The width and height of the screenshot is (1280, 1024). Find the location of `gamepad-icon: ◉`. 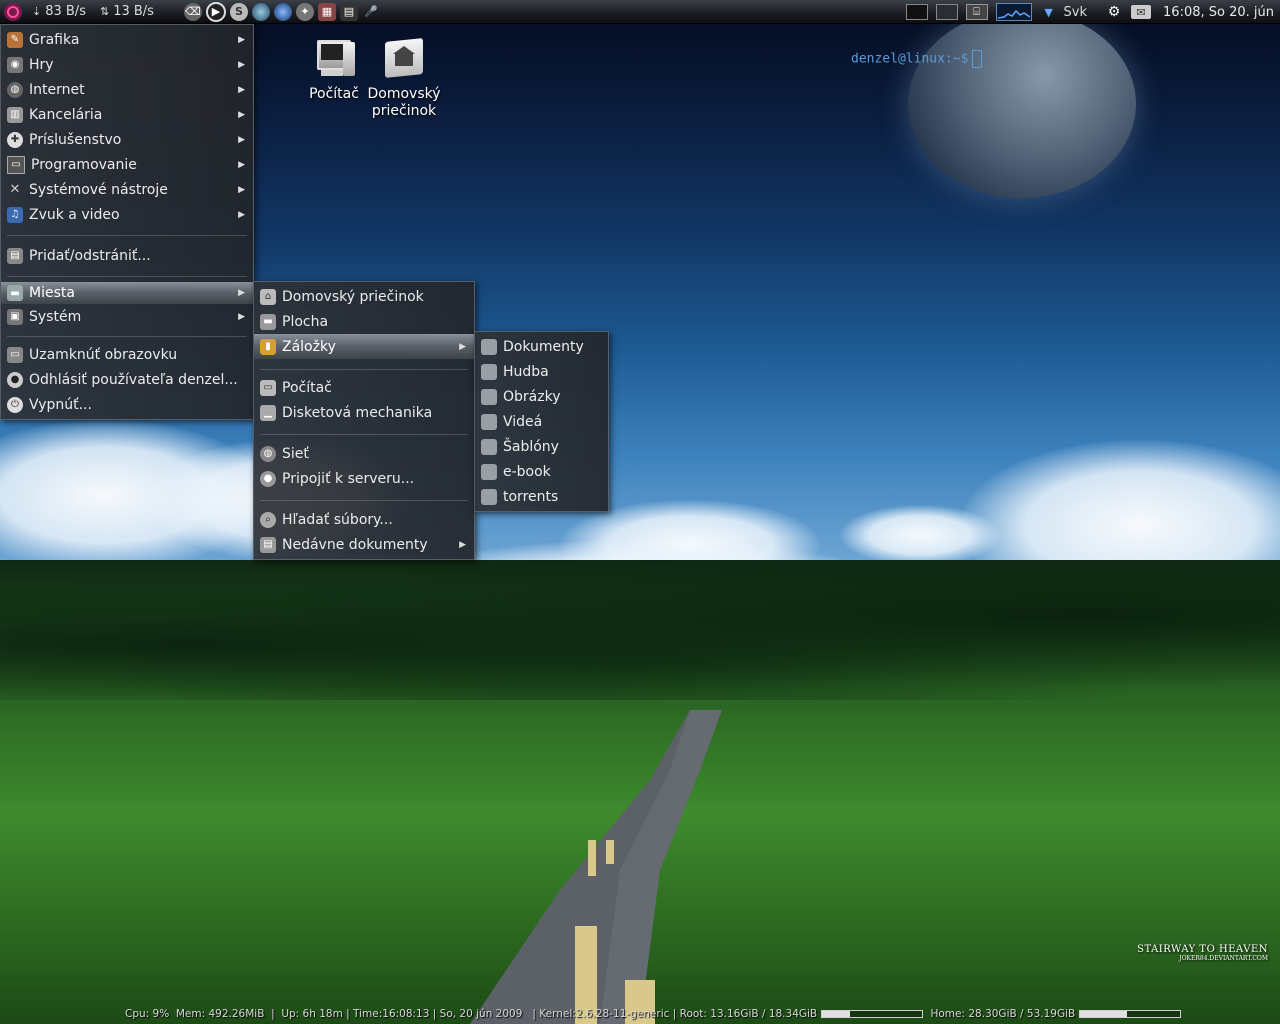

gamepad-icon: ◉ is located at coordinates (15, 64).